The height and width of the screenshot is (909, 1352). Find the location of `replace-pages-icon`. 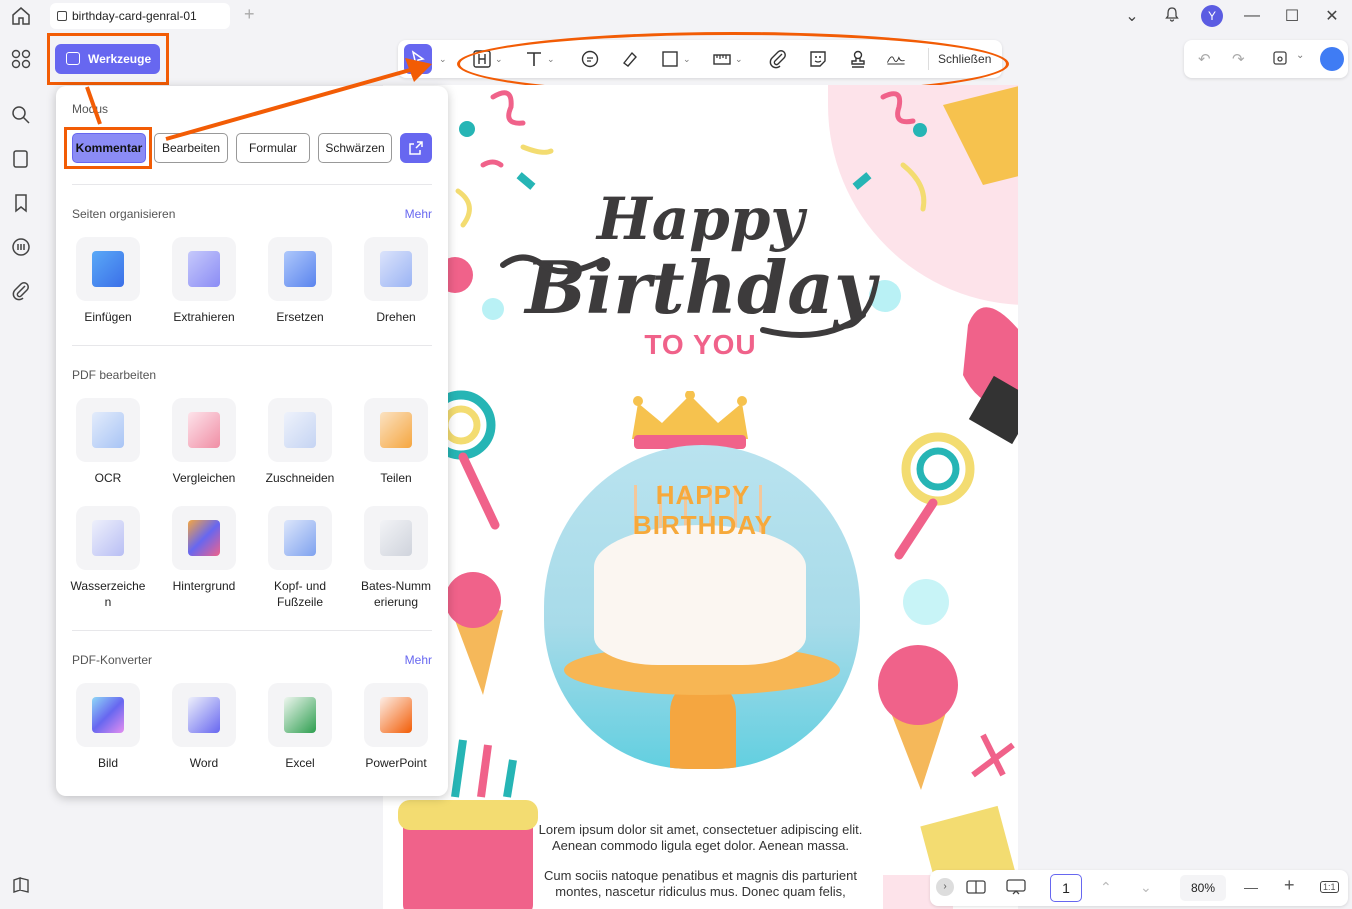

replace-pages-icon is located at coordinates (300, 269).